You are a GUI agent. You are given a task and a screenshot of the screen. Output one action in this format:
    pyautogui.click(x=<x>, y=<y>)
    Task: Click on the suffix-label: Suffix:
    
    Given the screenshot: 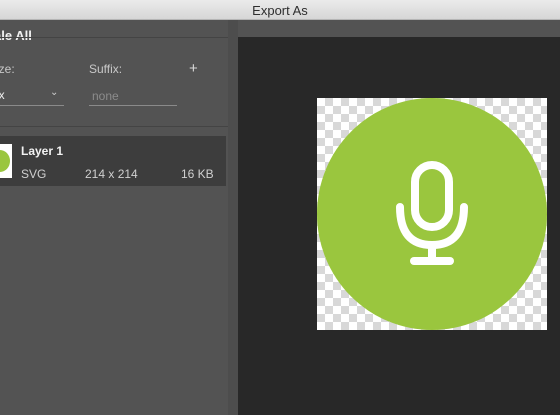 What is the action you would take?
    pyautogui.click(x=106, y=69)
    